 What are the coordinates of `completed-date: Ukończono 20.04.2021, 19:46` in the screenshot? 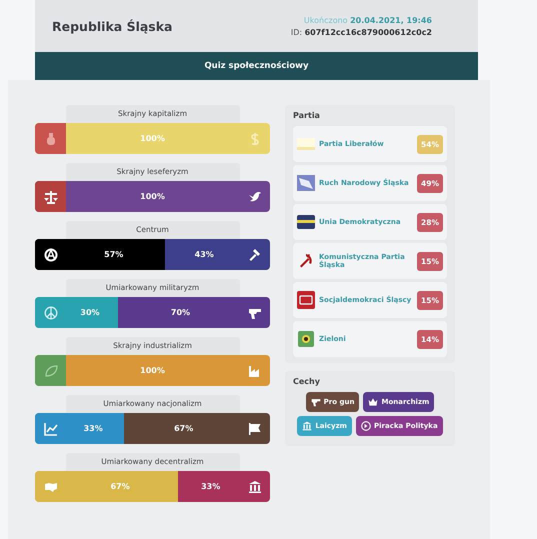 It's located at (368, 20).